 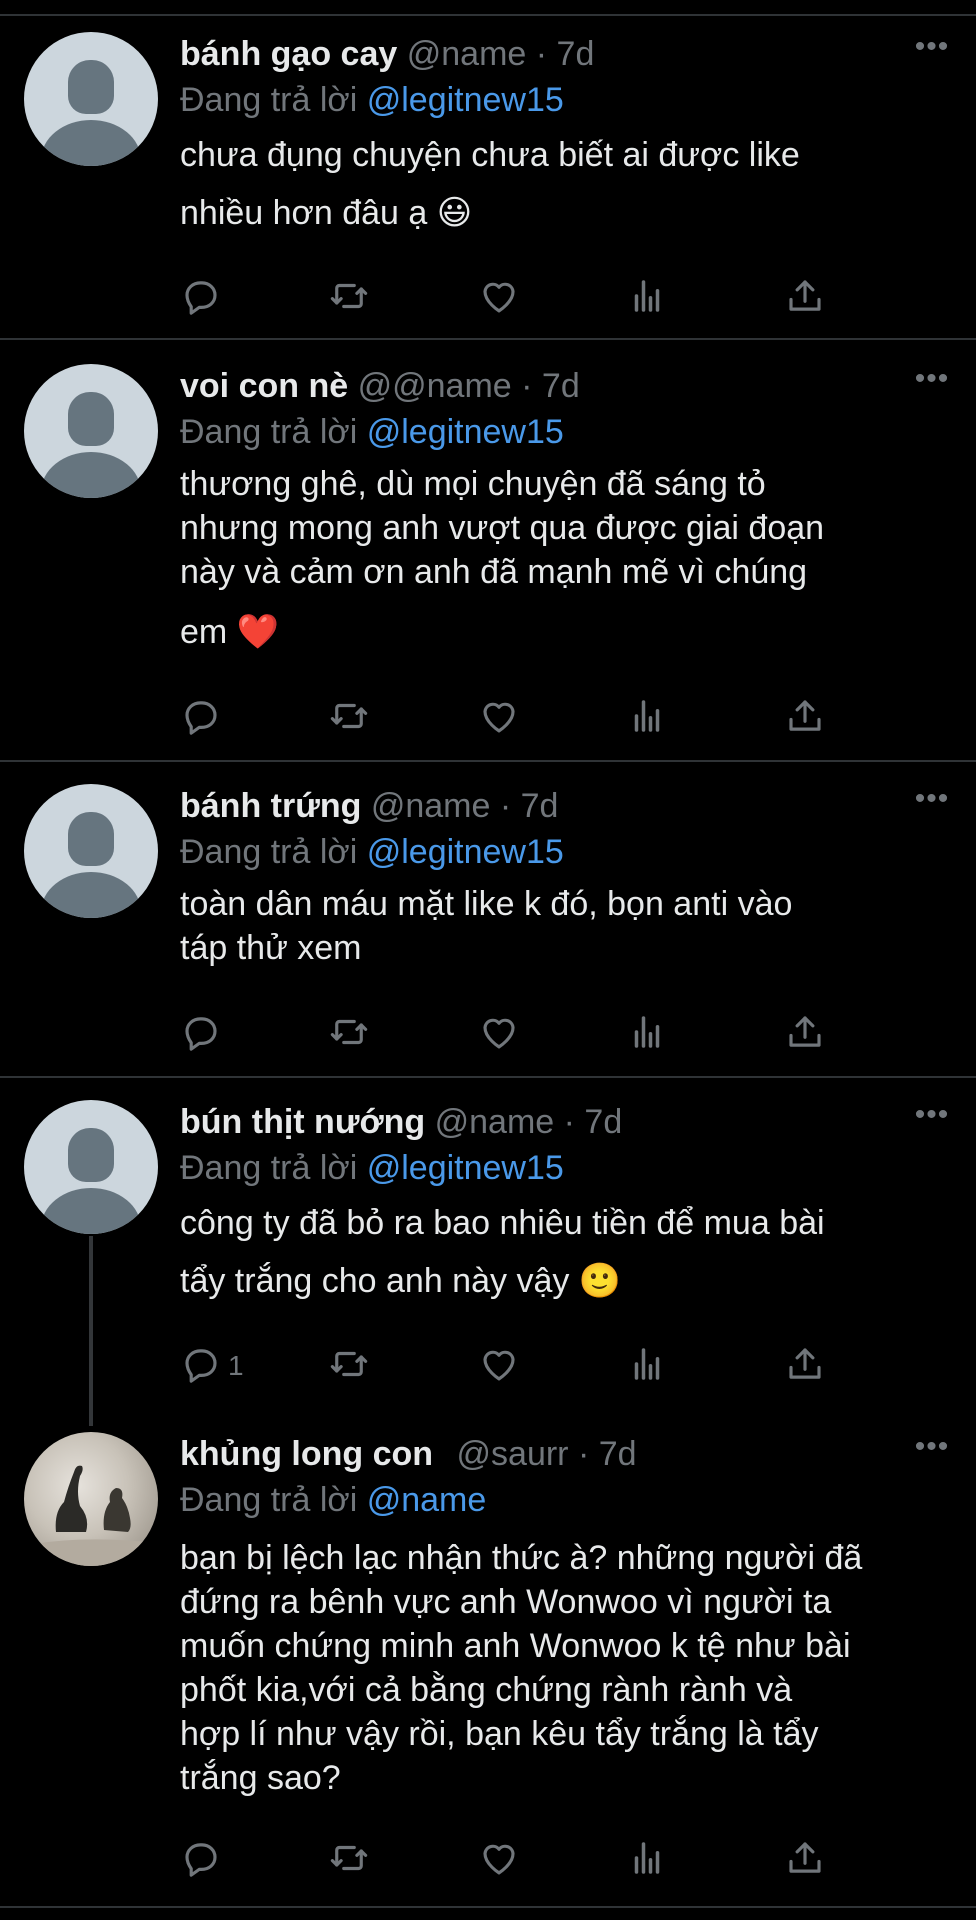 I want to click on display-name: khủng long con, so click(x=306, y=1454).